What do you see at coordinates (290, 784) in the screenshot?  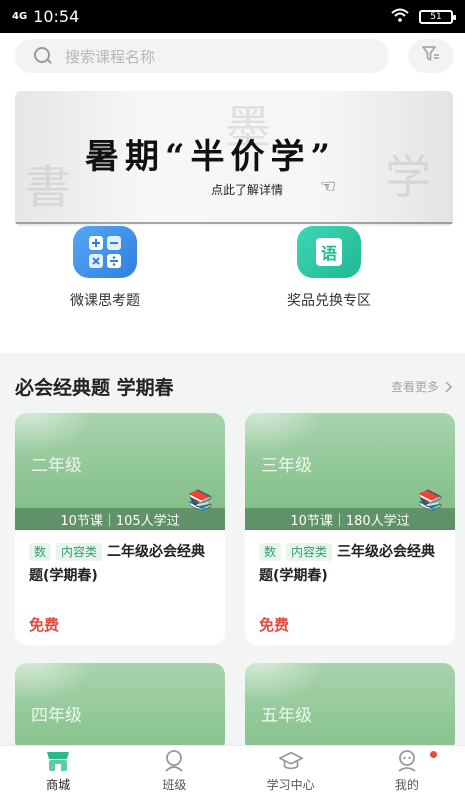 I see `tab-label: 学习中心` at bounding box center [290, 784].